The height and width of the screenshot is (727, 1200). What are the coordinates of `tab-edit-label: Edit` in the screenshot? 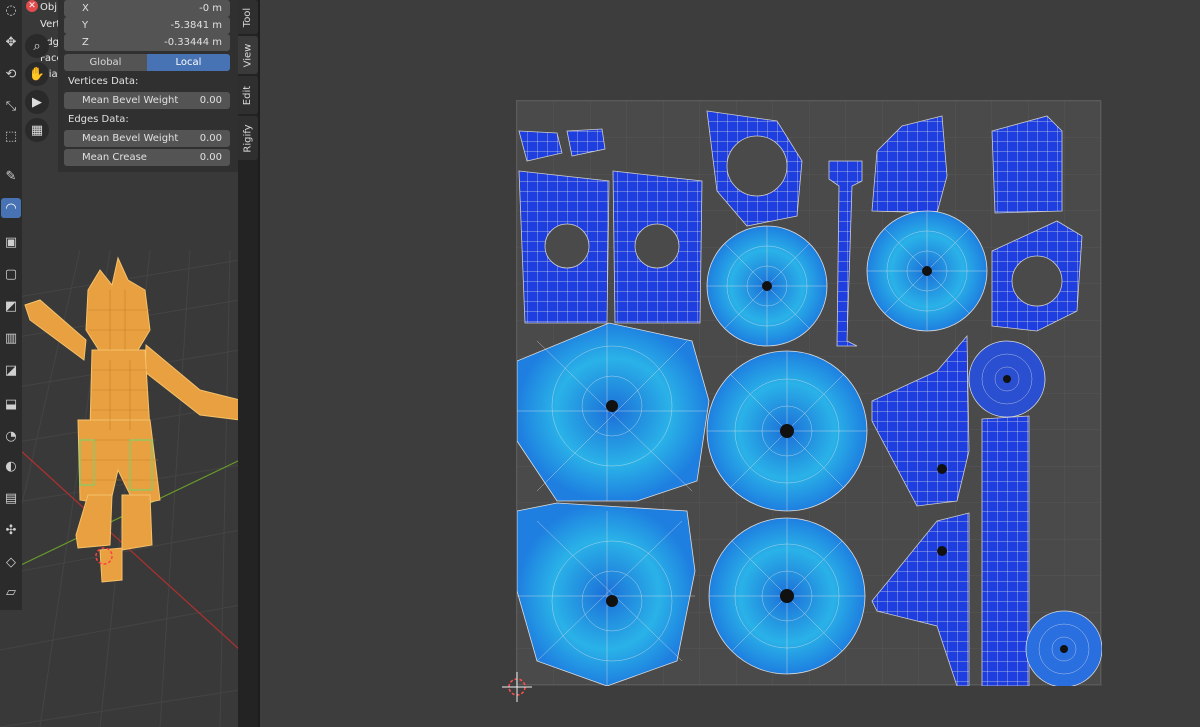 It's located at (248, 95).